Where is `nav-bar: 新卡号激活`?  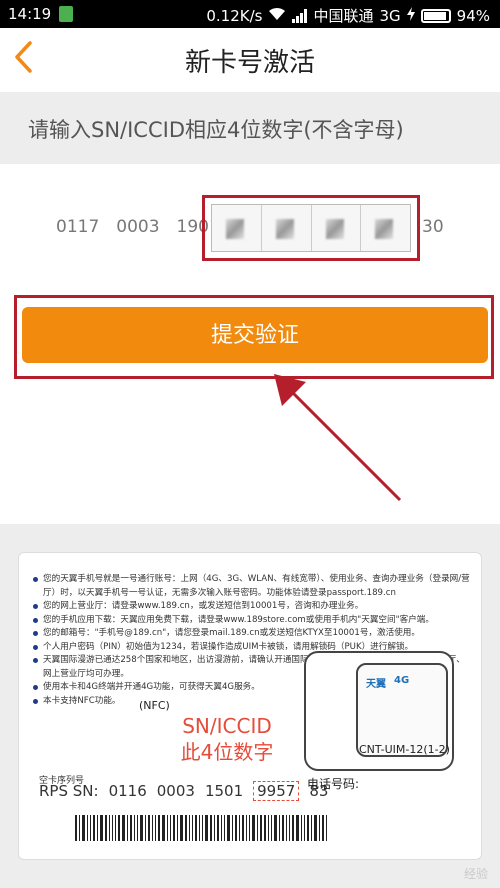
nav-bar: 新卡号激活 is located at coordinates (250, 60).